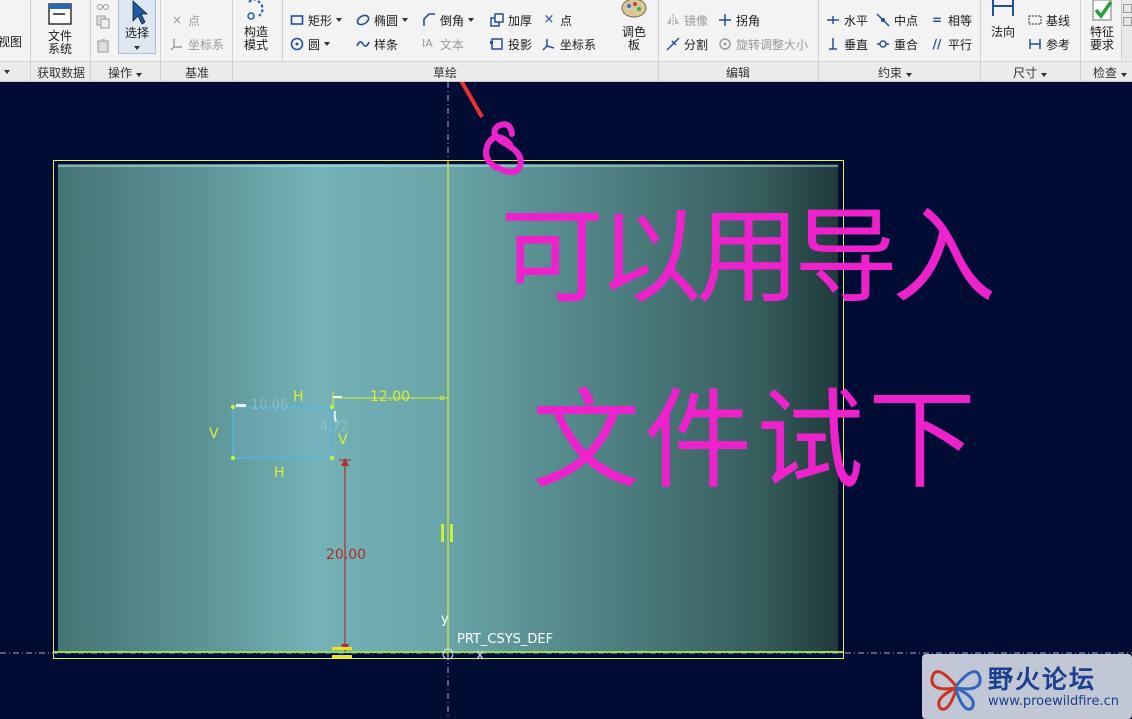 This screenshot has width=1132, height=719. I want to click on group-label-constrain: 约束, so click(895, 72).